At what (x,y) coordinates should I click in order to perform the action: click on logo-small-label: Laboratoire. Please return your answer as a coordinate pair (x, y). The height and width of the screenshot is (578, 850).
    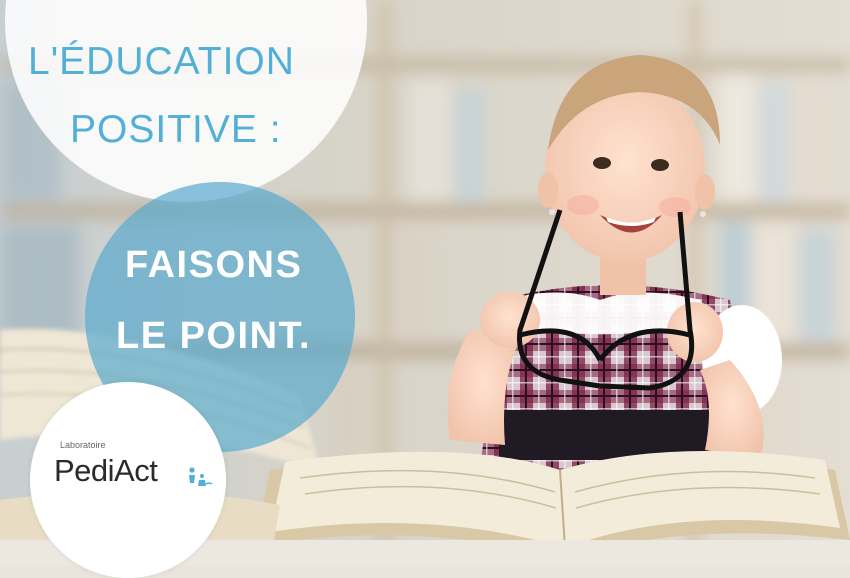
    Looking at the image, I should click on (83, 445).